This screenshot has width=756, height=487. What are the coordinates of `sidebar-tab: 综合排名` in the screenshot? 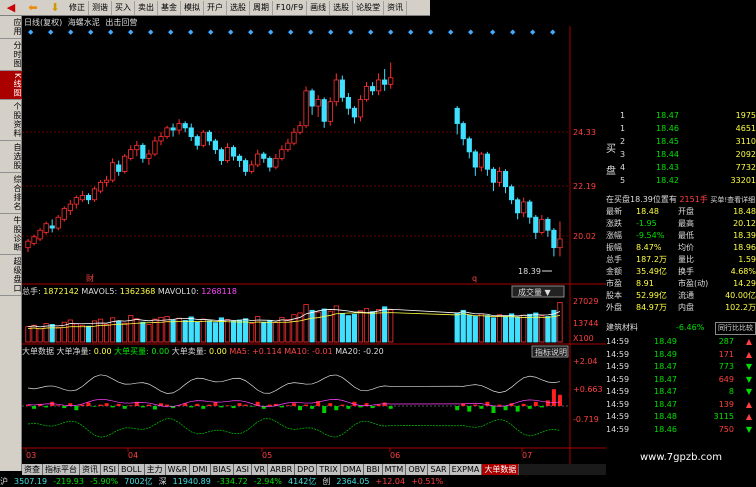 It's located at (11, 194).